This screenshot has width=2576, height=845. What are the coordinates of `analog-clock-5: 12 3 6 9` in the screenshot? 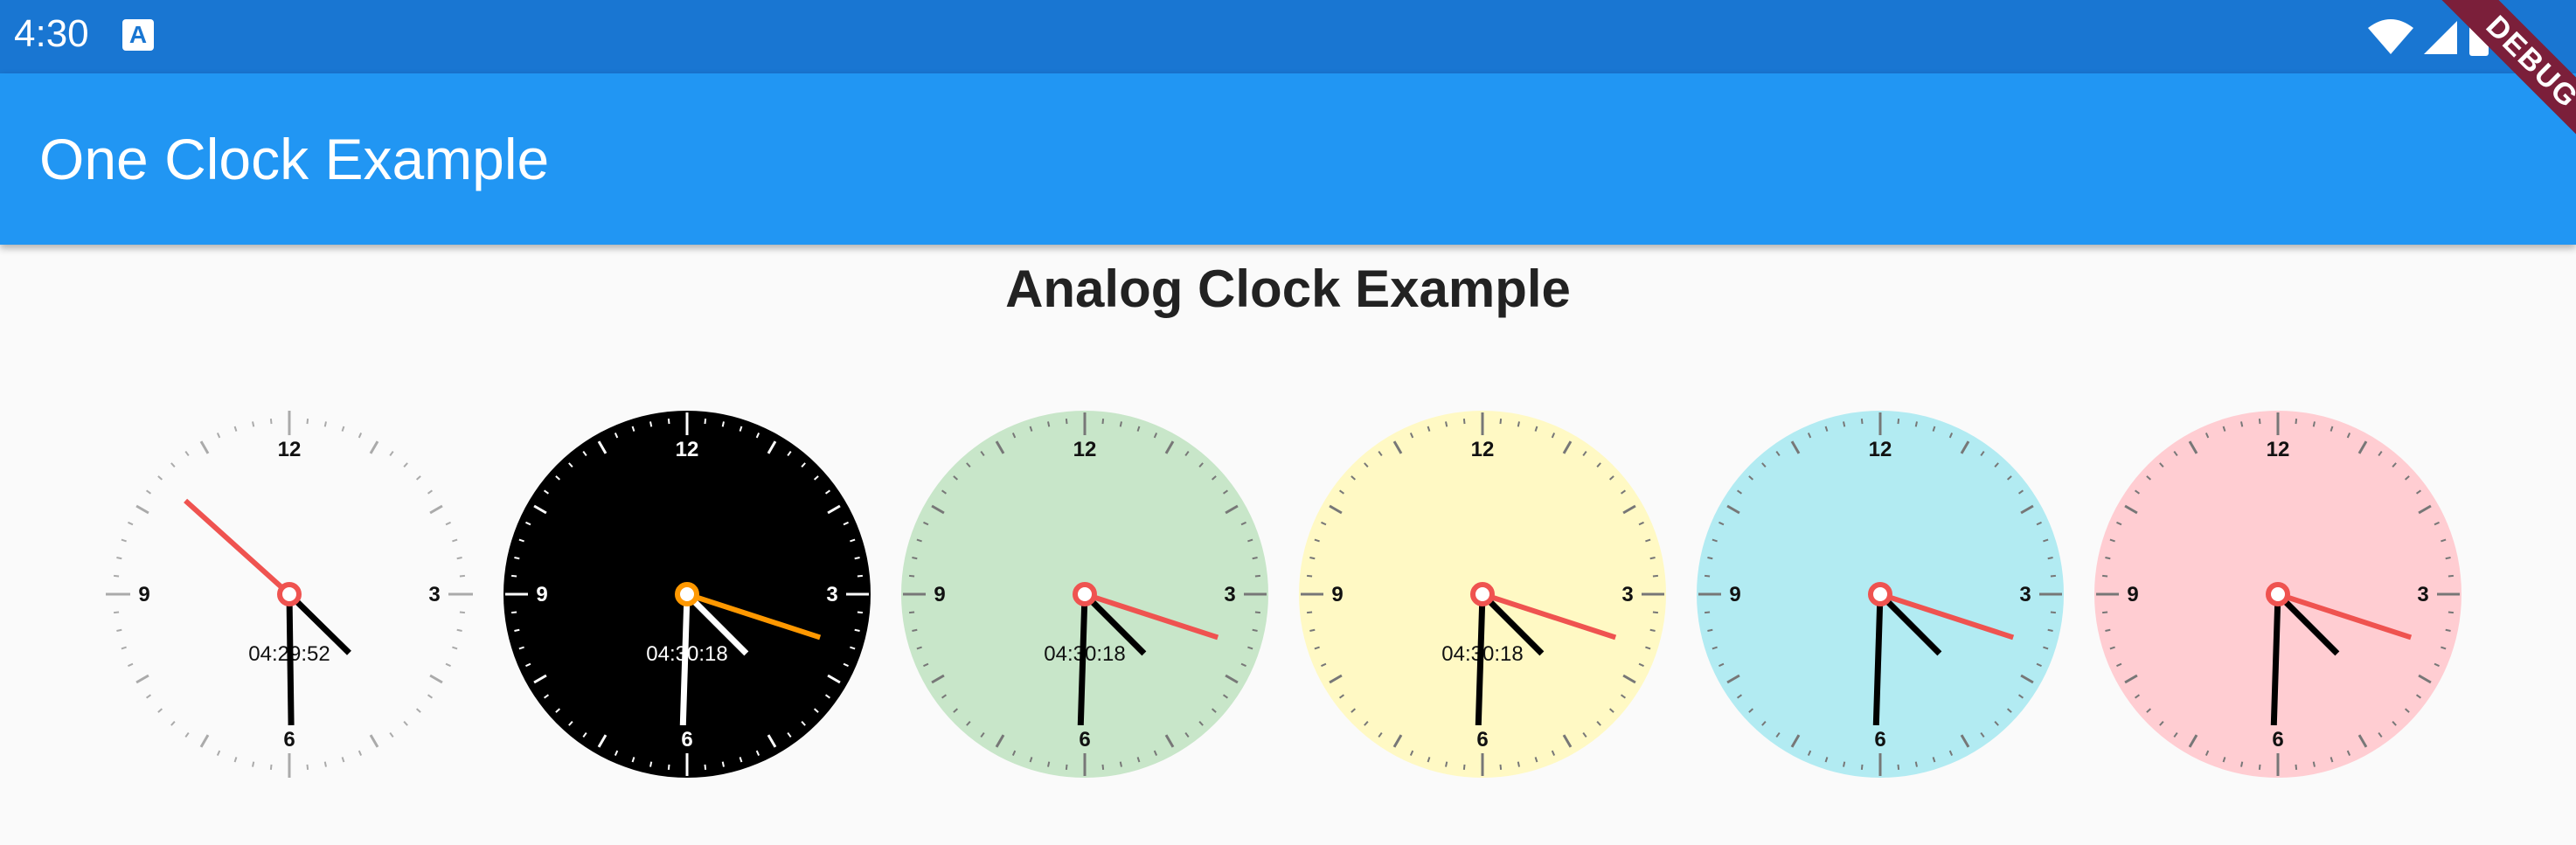 It's located at (1880, 594).